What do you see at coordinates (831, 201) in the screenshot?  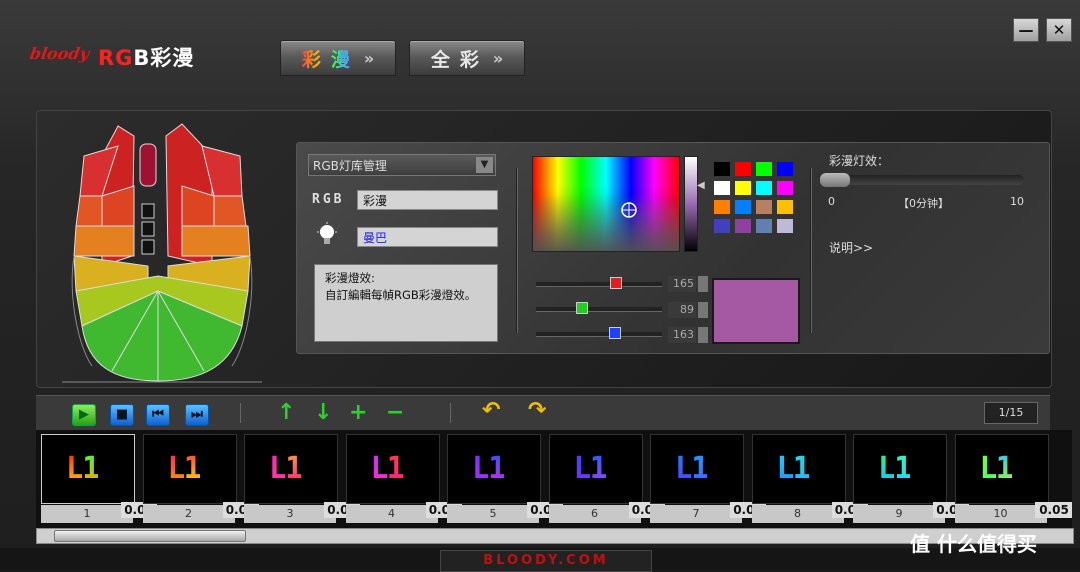 I see `effect-min-label: 0` at bounding box center [831, 201].